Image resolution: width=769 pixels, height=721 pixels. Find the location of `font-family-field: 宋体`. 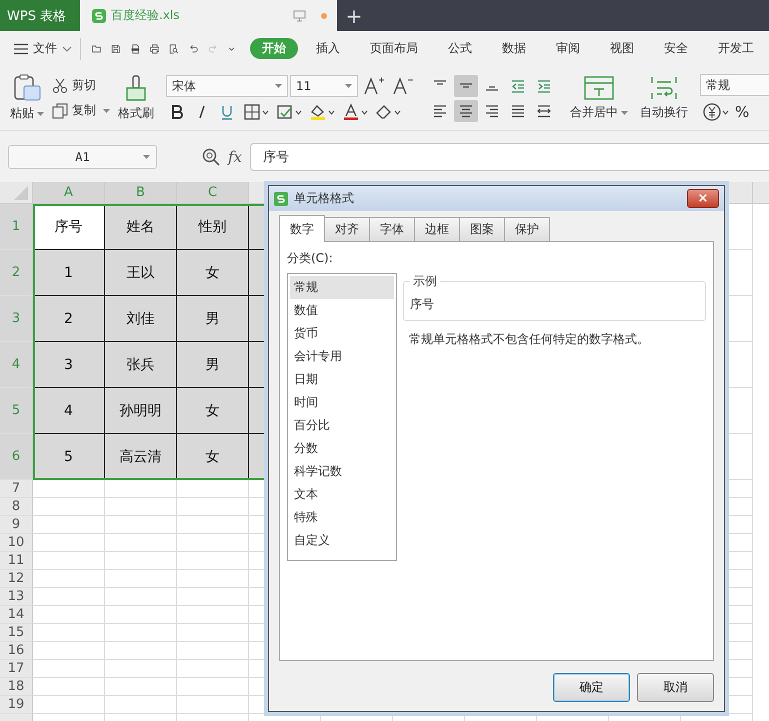

font-family-field: 宋体 is located at coordinates (227, 86).